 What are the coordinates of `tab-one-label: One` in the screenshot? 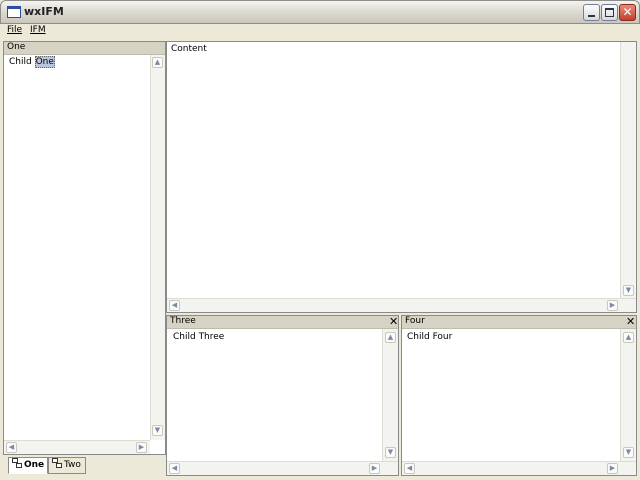 It's located at (34, 465).